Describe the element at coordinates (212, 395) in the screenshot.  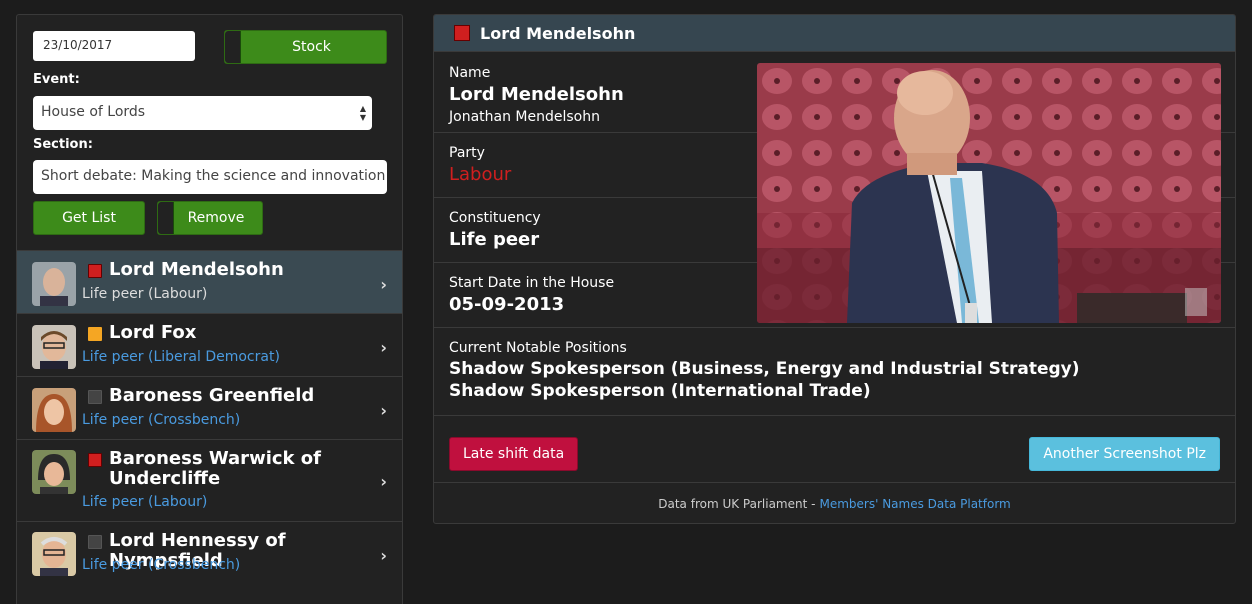
I see `member-name: Baroness Greenfield` at that location.